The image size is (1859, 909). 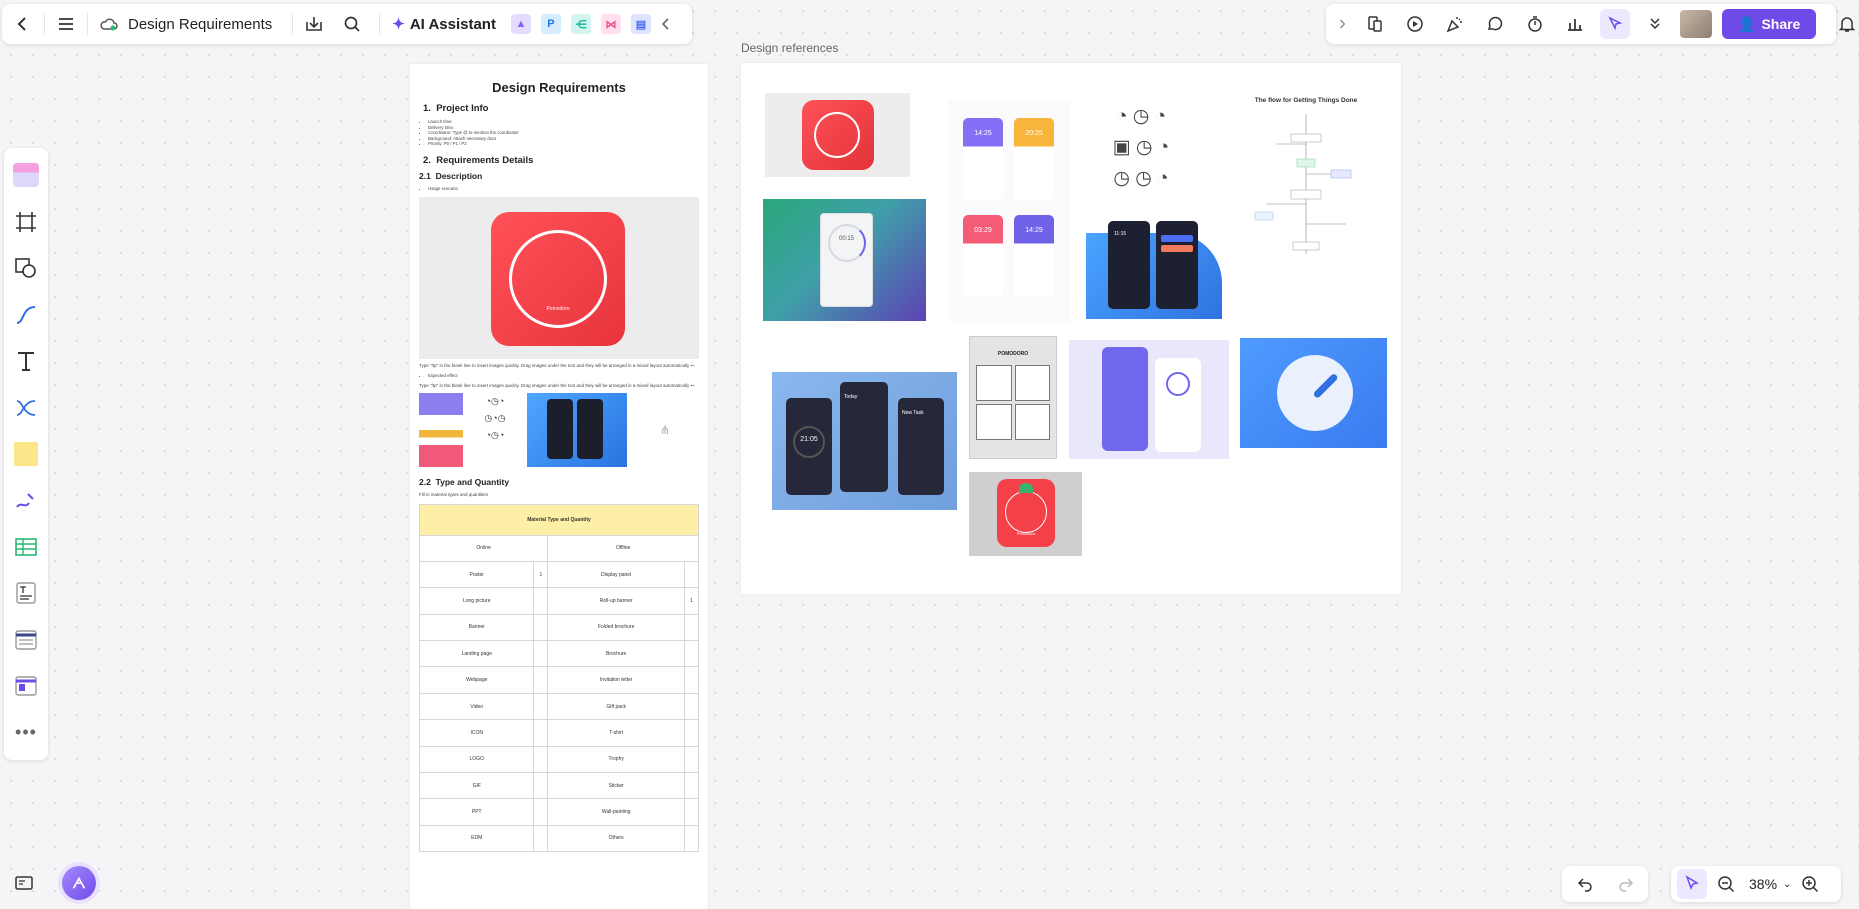 What do you see at coordinates (26, 686) in the screenshot?
I see `doc-card-icon` at bounding box center [26, 686].